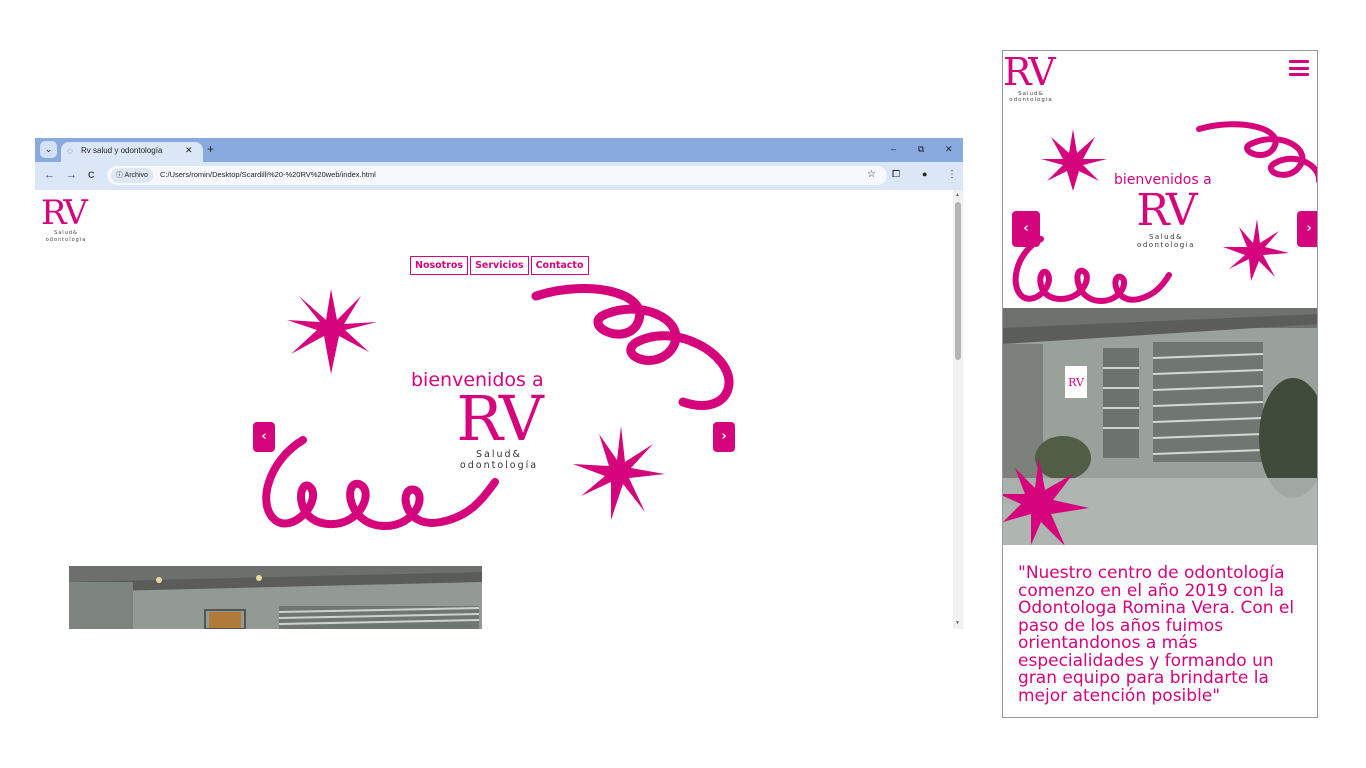  I want to click on clinic-photo, so click(275, 597).